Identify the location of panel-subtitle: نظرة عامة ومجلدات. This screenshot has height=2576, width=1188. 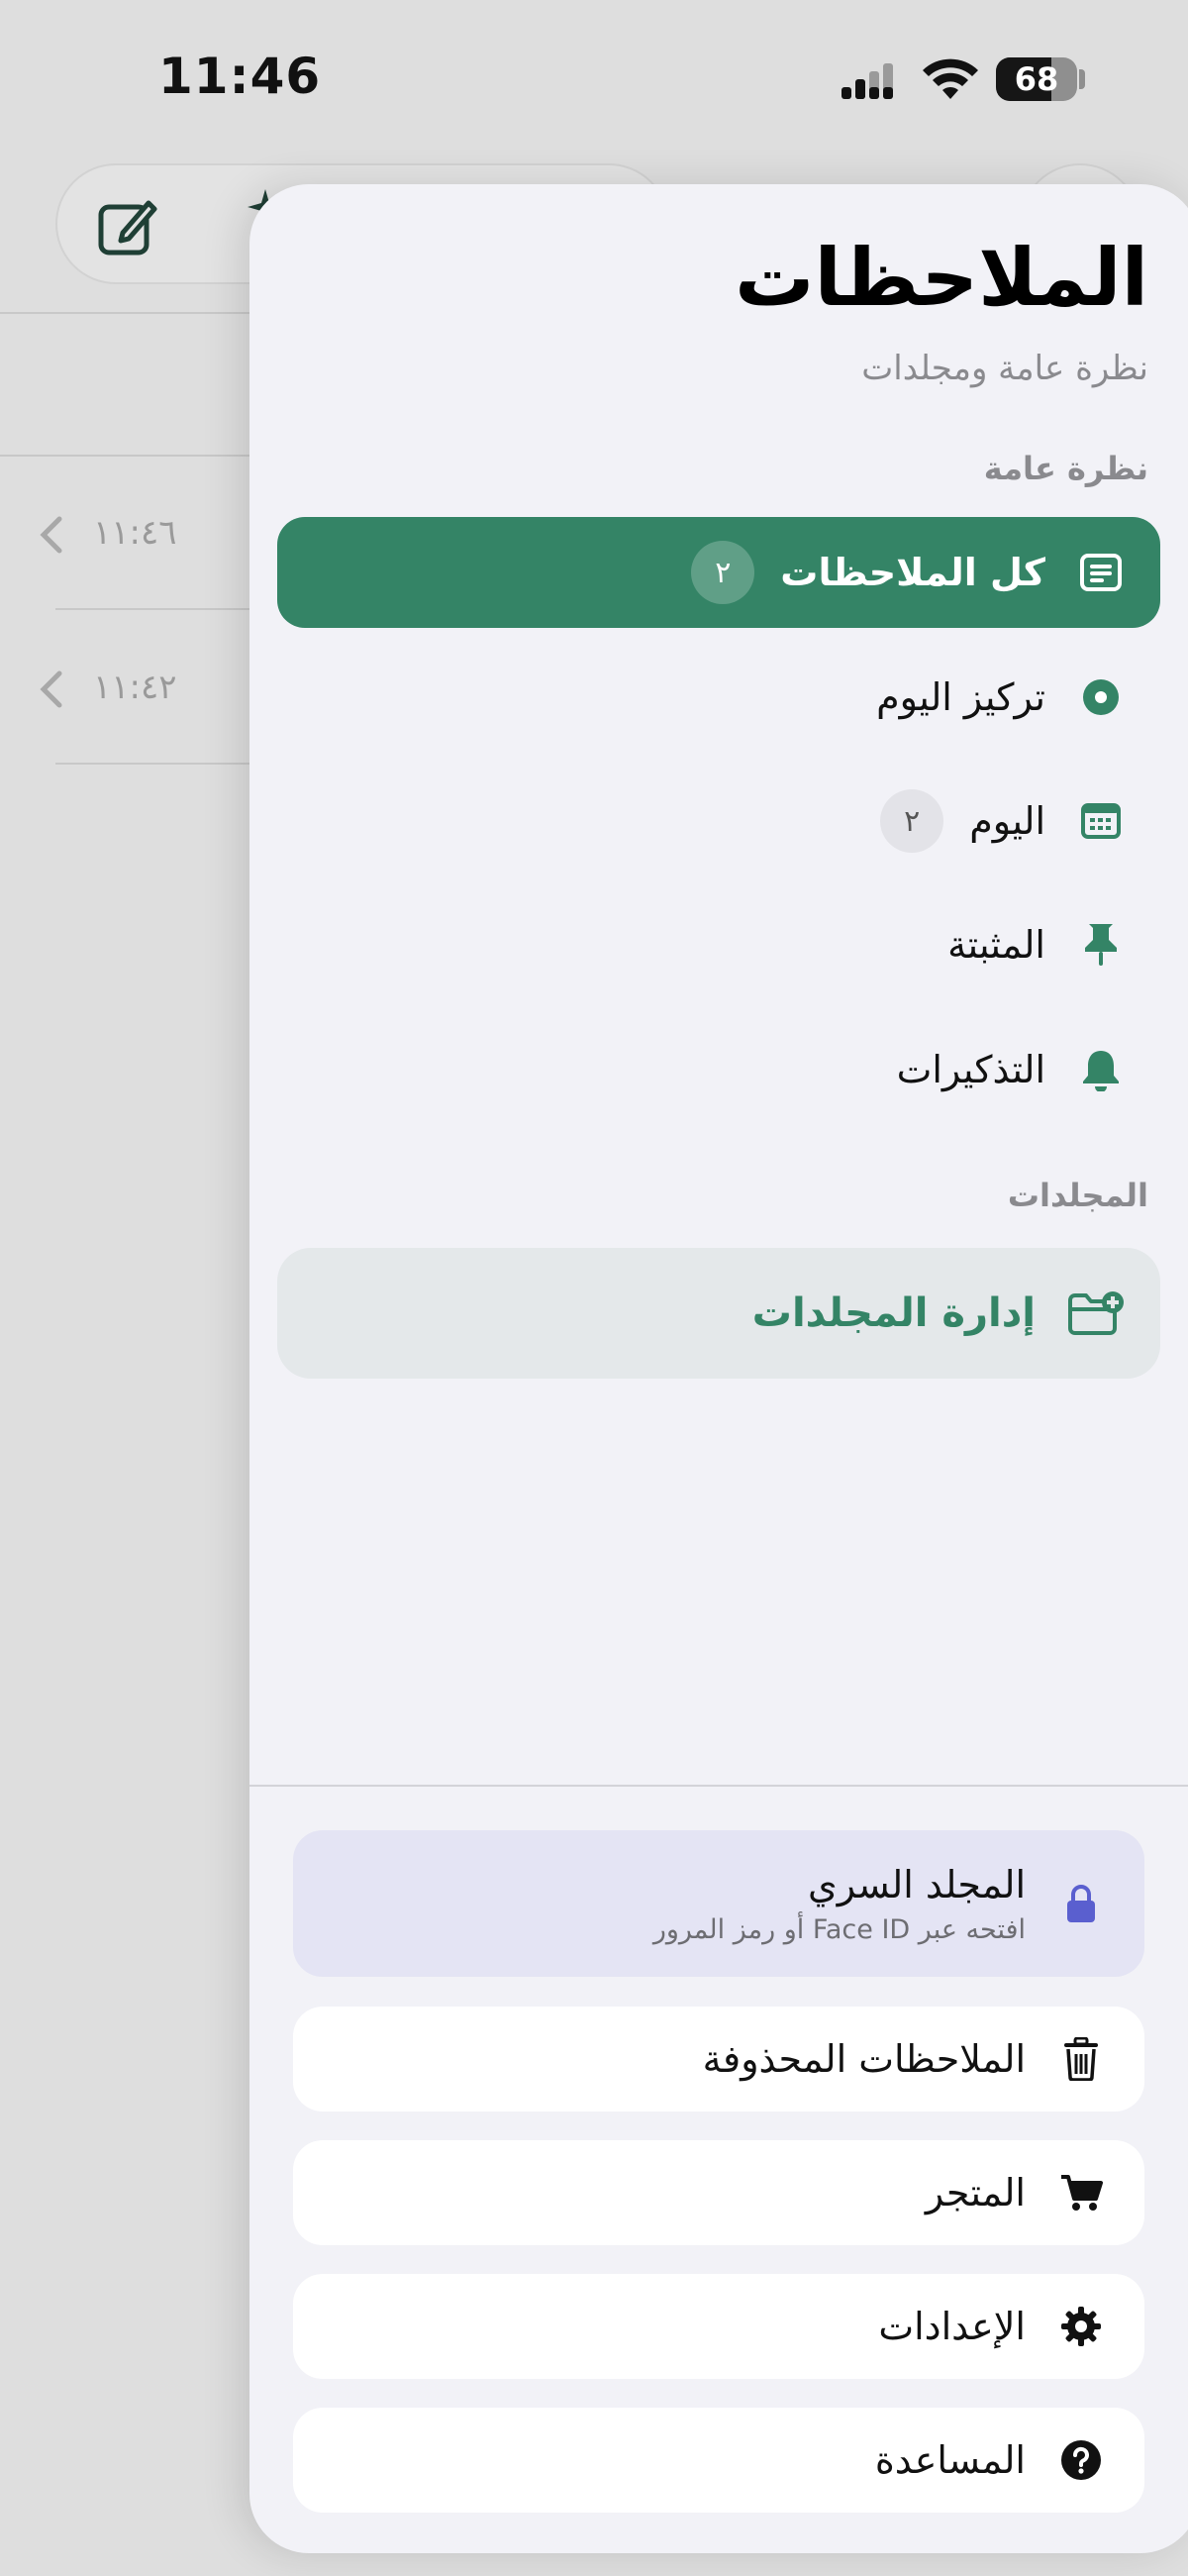
(1004, 368).